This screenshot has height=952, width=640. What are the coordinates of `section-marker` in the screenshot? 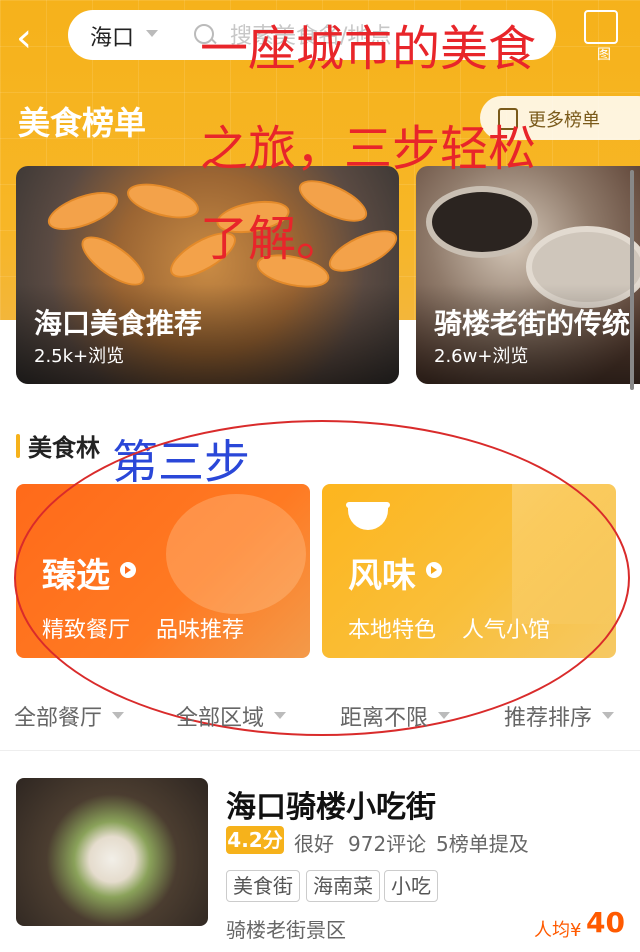 It's located at (18, 446).